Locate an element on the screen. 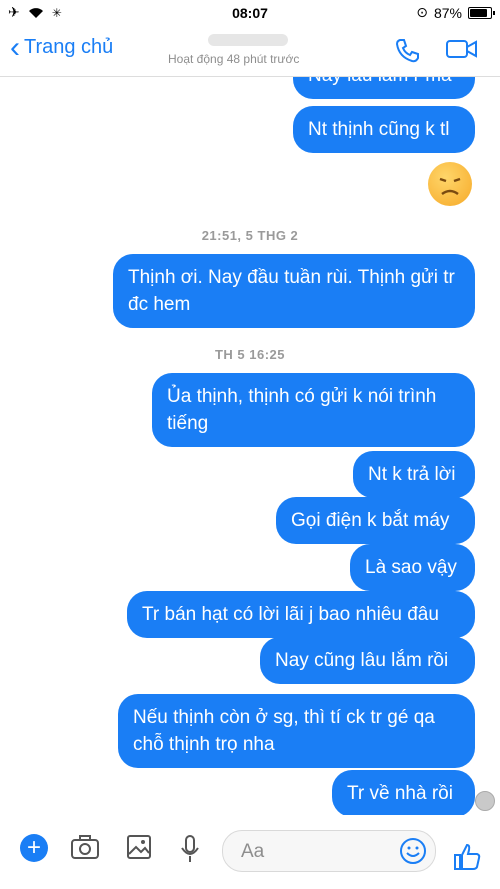 Image resolution: width=500 pixels, height=889 pixels. camera-icon is located at coordinates (85, 847).